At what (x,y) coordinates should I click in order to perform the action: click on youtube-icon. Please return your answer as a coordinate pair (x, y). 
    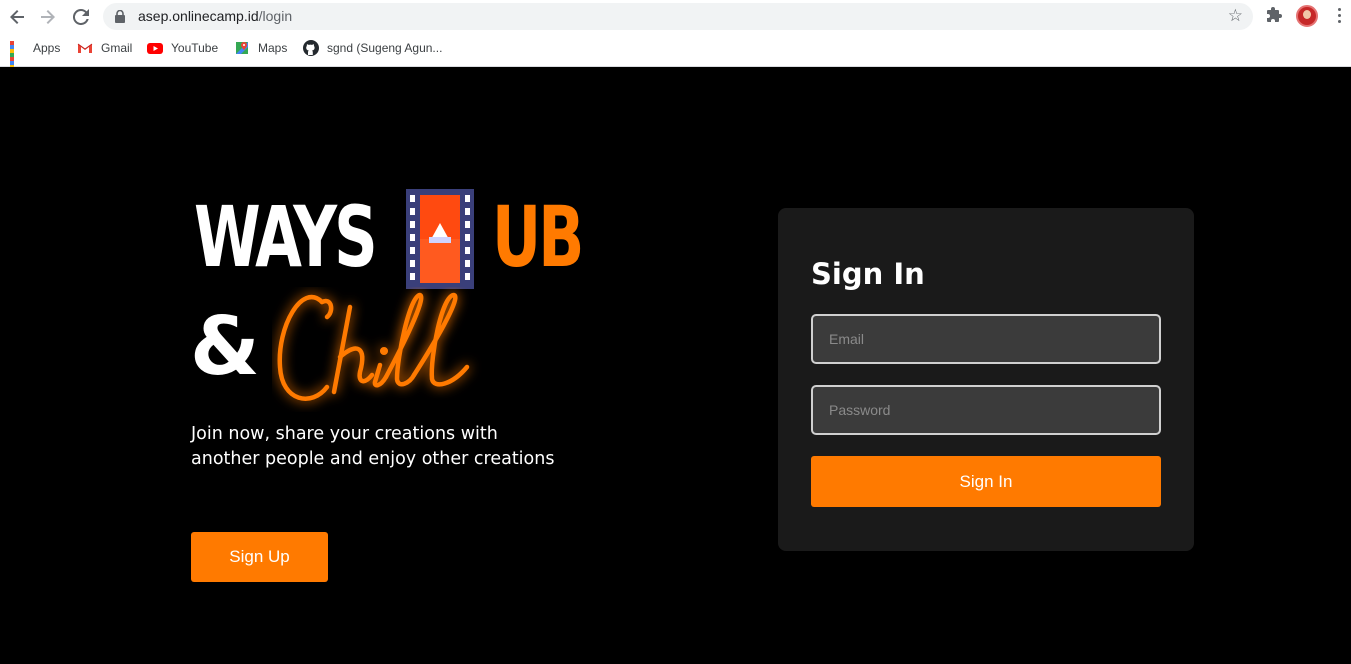
    Looking at the image, I should click on (155, 48).